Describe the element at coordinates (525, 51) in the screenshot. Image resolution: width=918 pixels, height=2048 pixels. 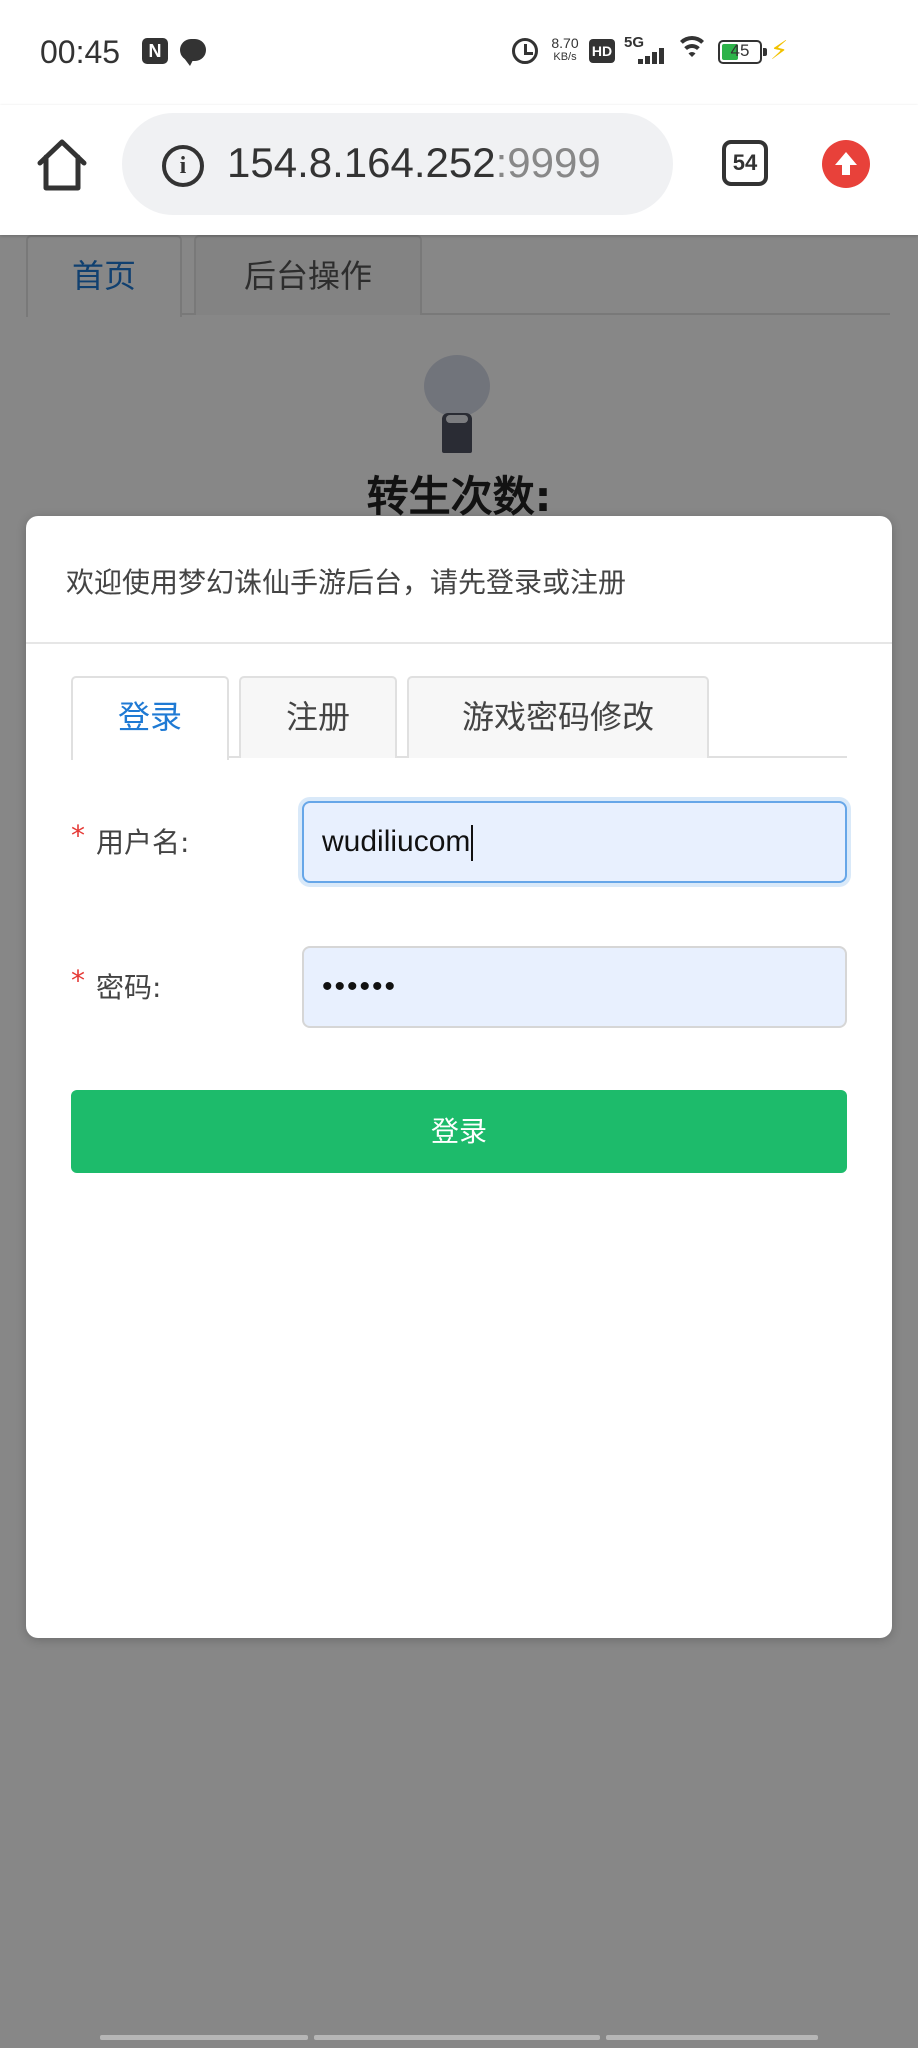
I see `alarm-icon` at that location.